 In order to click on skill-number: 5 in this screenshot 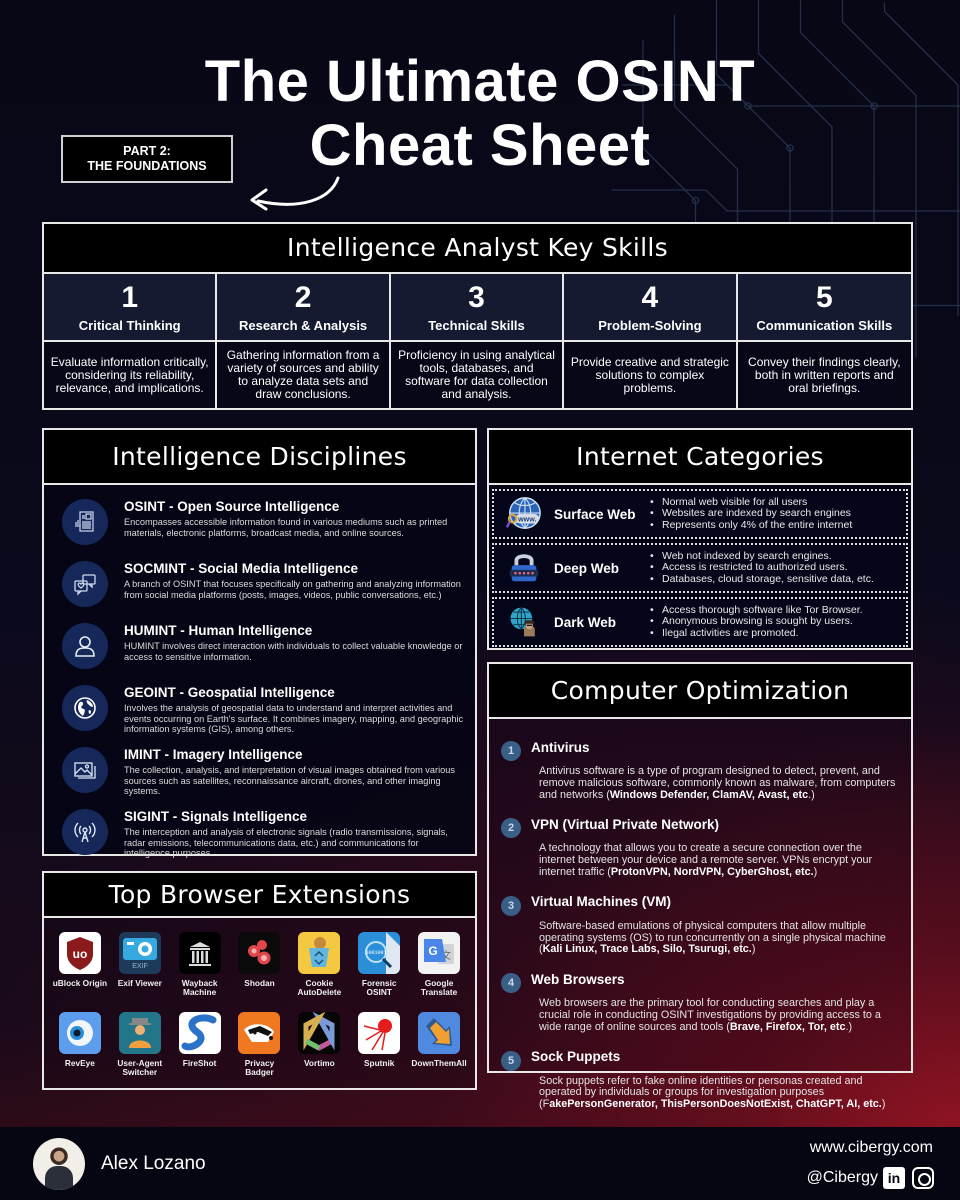, I will do `click(824, 297)`.